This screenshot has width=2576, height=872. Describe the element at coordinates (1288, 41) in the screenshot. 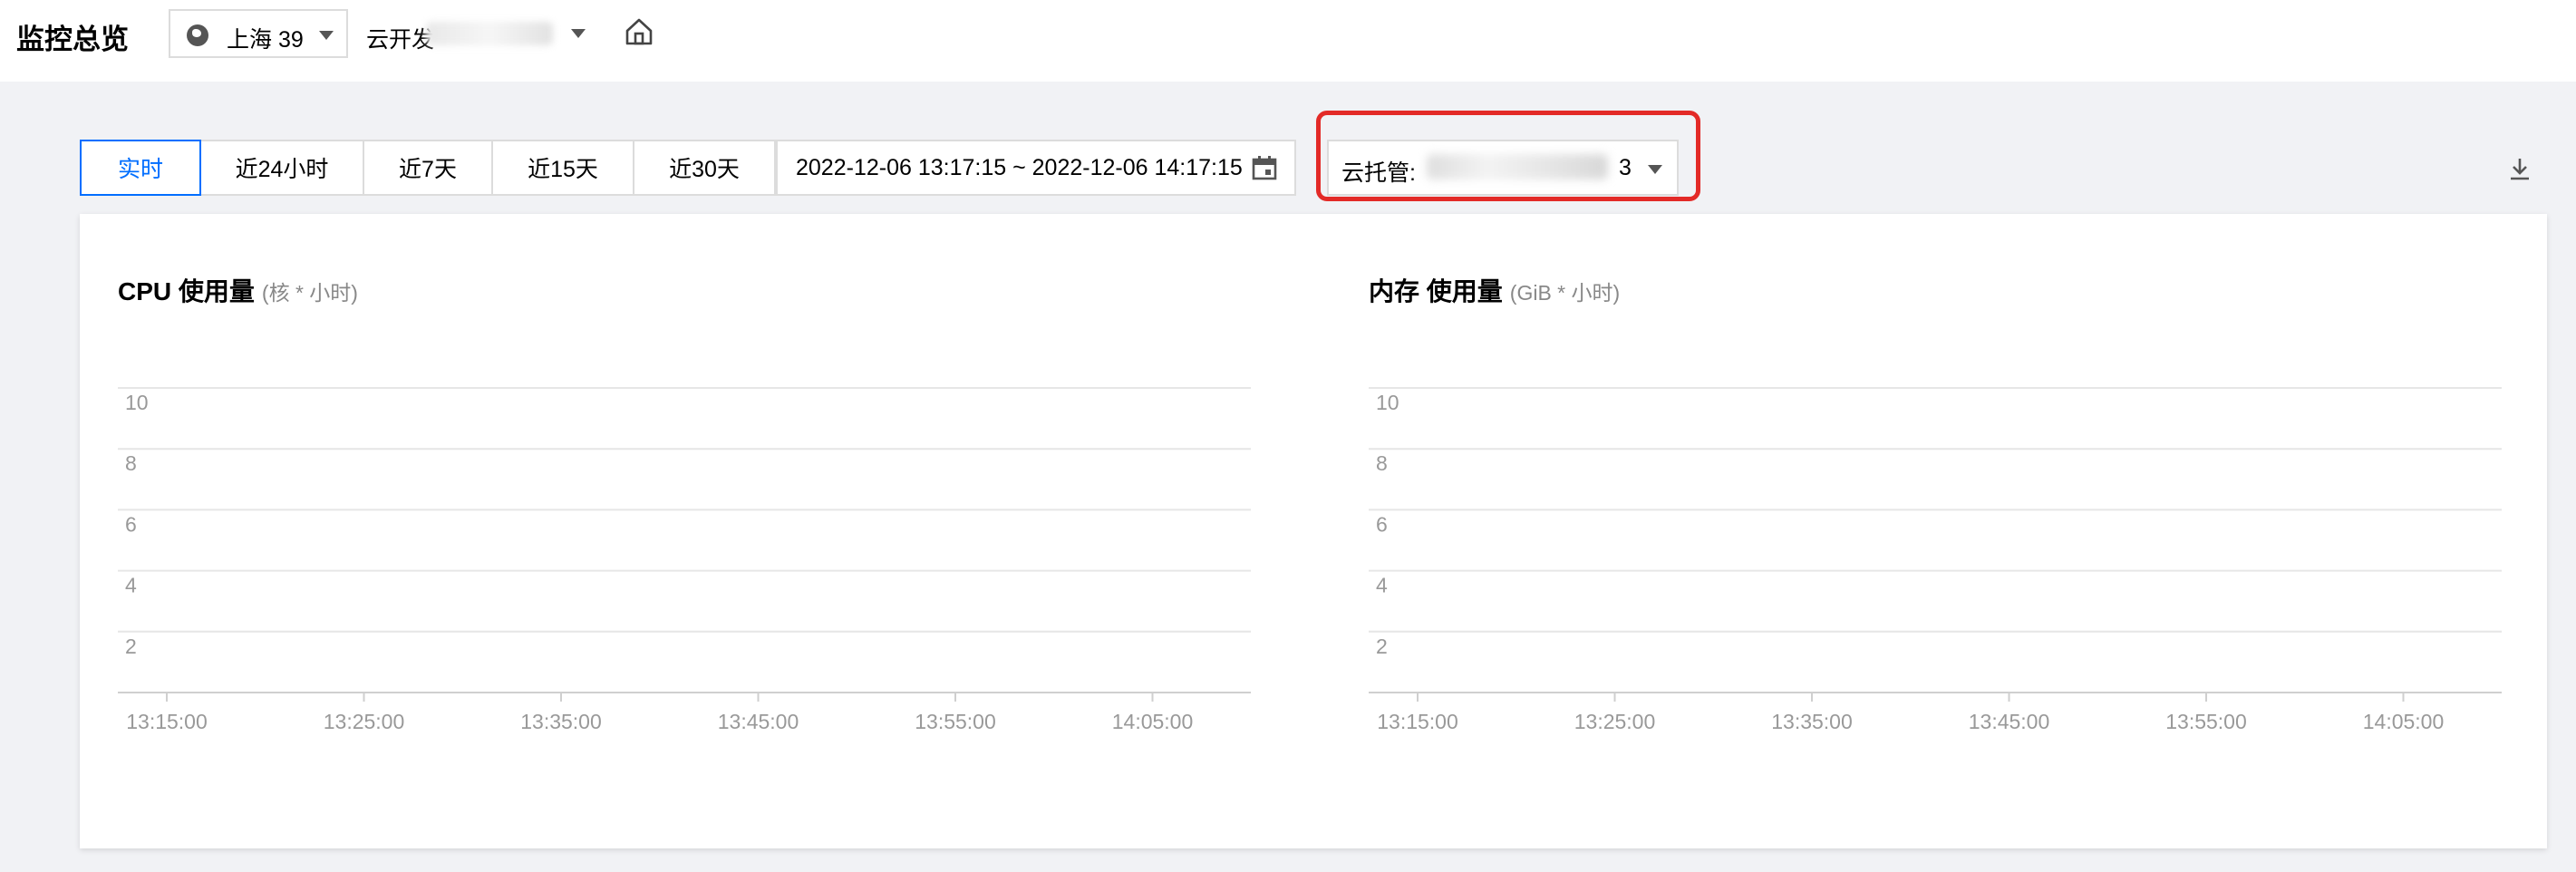

I see `top-bar: 监控总览 上海 39 云开发` at that location.